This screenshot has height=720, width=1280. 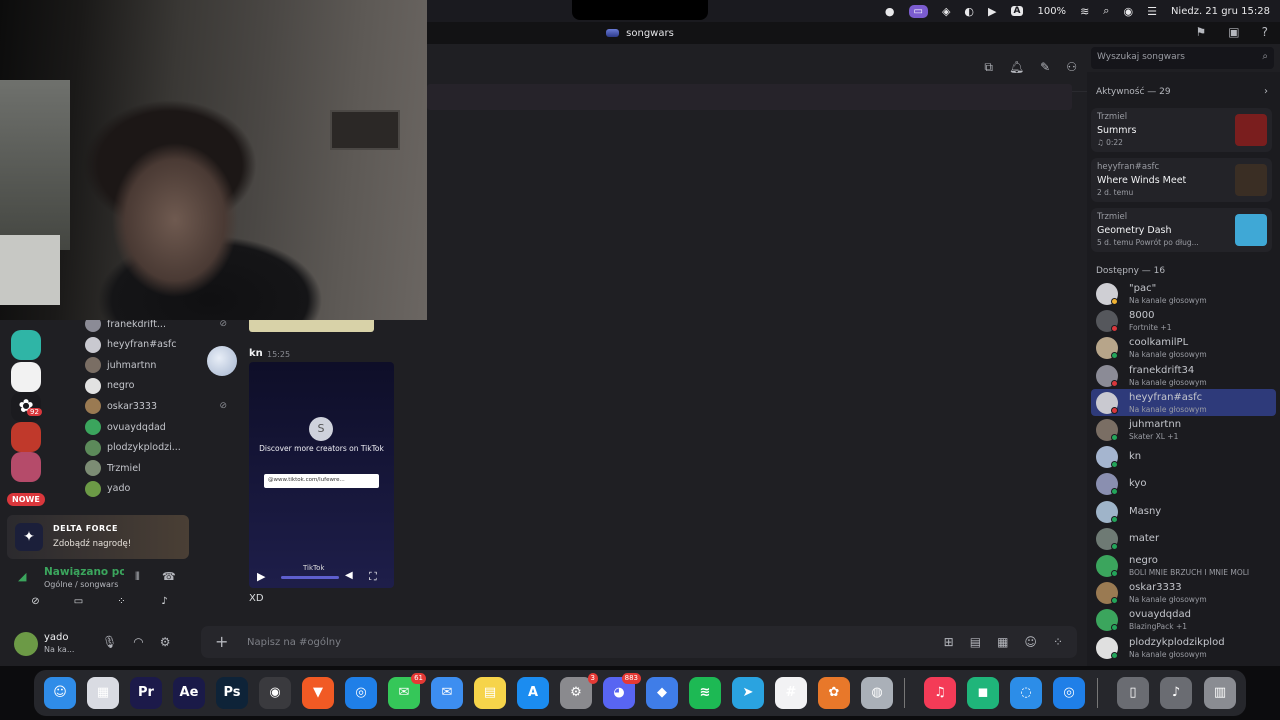 I want to click on after-effects-icon: Ae, so click(x=189, y=693).